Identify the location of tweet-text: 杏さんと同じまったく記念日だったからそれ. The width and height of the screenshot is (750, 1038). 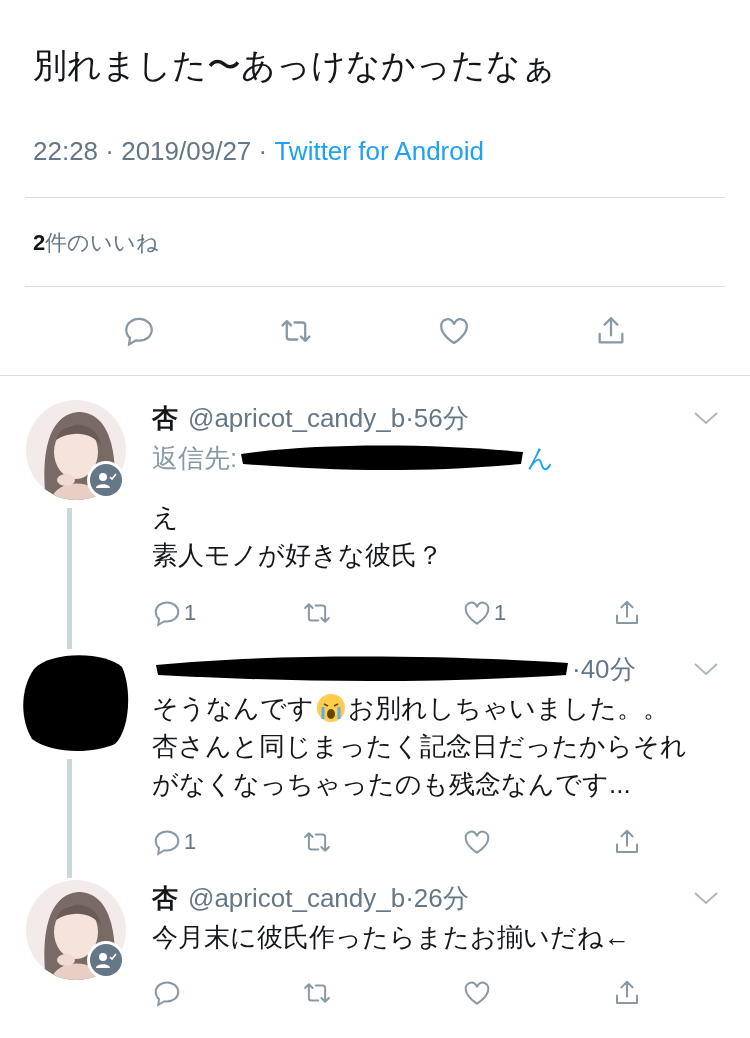
(419, 746).